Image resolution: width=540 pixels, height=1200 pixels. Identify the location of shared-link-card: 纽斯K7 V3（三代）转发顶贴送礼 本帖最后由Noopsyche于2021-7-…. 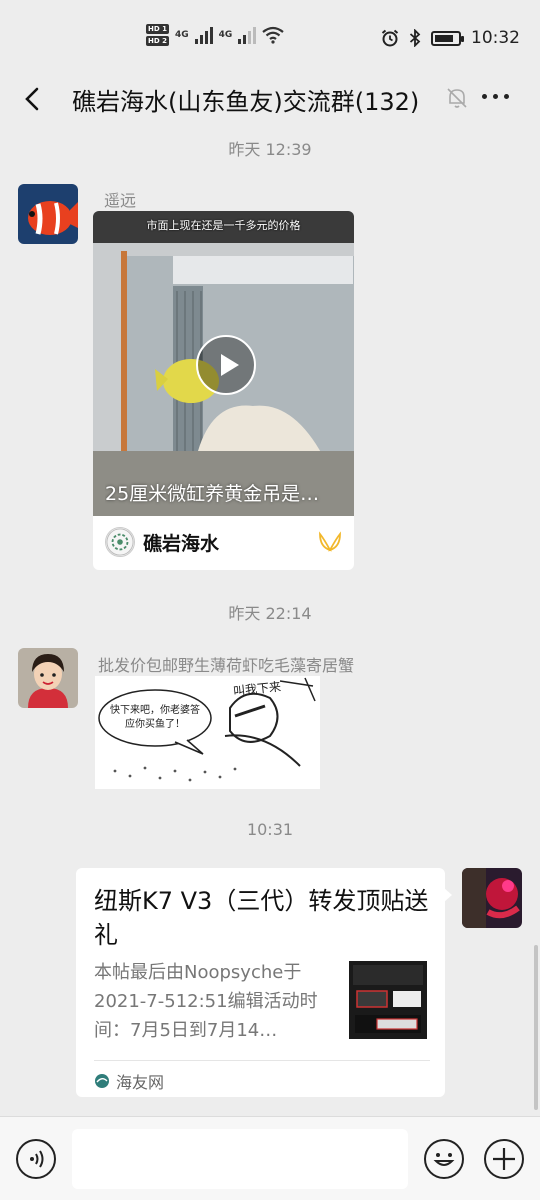
(260, 982).